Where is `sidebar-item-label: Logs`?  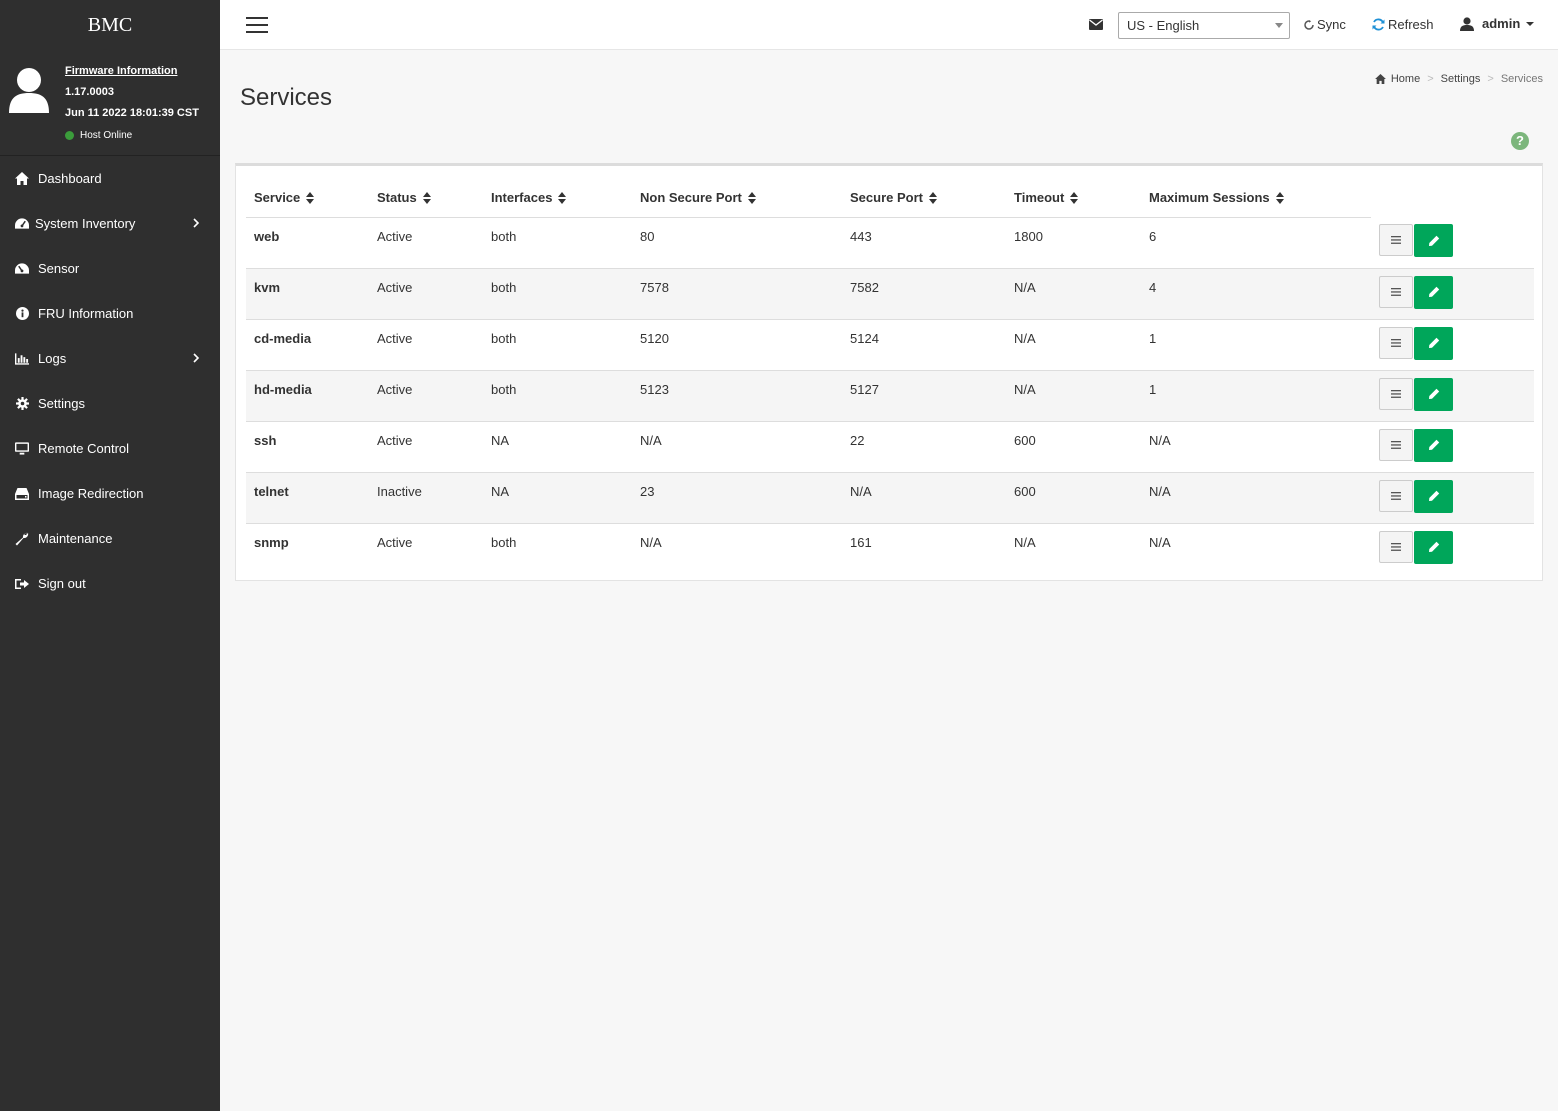
sidebar-item-label: Logs is located at coordinates (52, 358).